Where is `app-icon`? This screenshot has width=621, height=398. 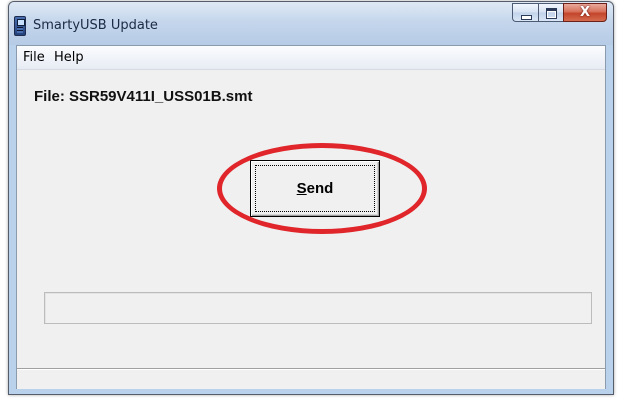
app-icon is located at coordinates (20, 26).